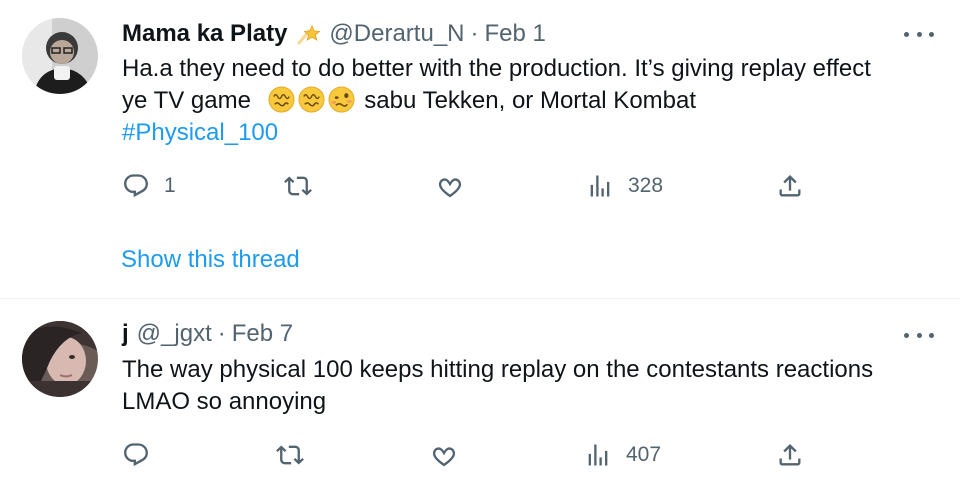 The width and height of the screenshot is (960, 490). What do you see at coordinates (532, 133) in the screenshot?
I see `hashtag-link: #Physical_100` at bounding box center [532, 133].